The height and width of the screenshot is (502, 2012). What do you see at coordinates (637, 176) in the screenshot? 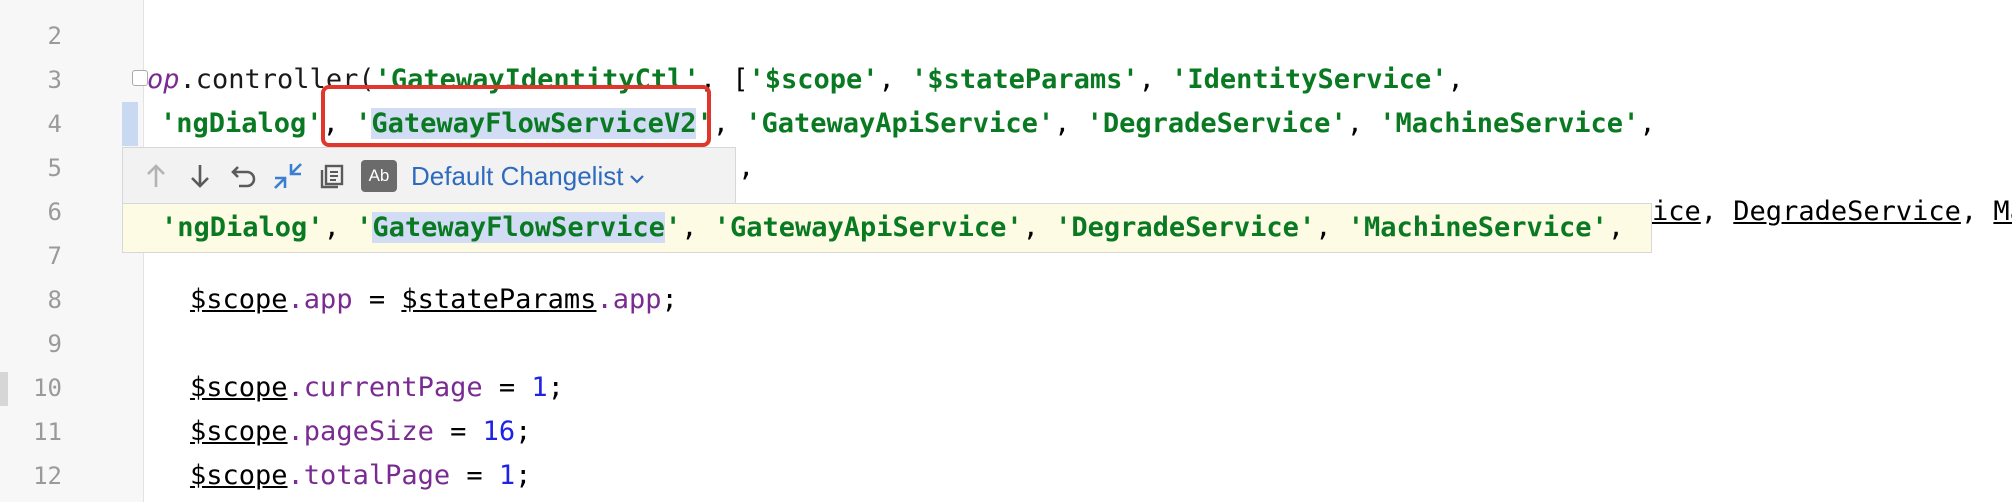
I see `chevron-down-icon` at bounding box center [637, 176].